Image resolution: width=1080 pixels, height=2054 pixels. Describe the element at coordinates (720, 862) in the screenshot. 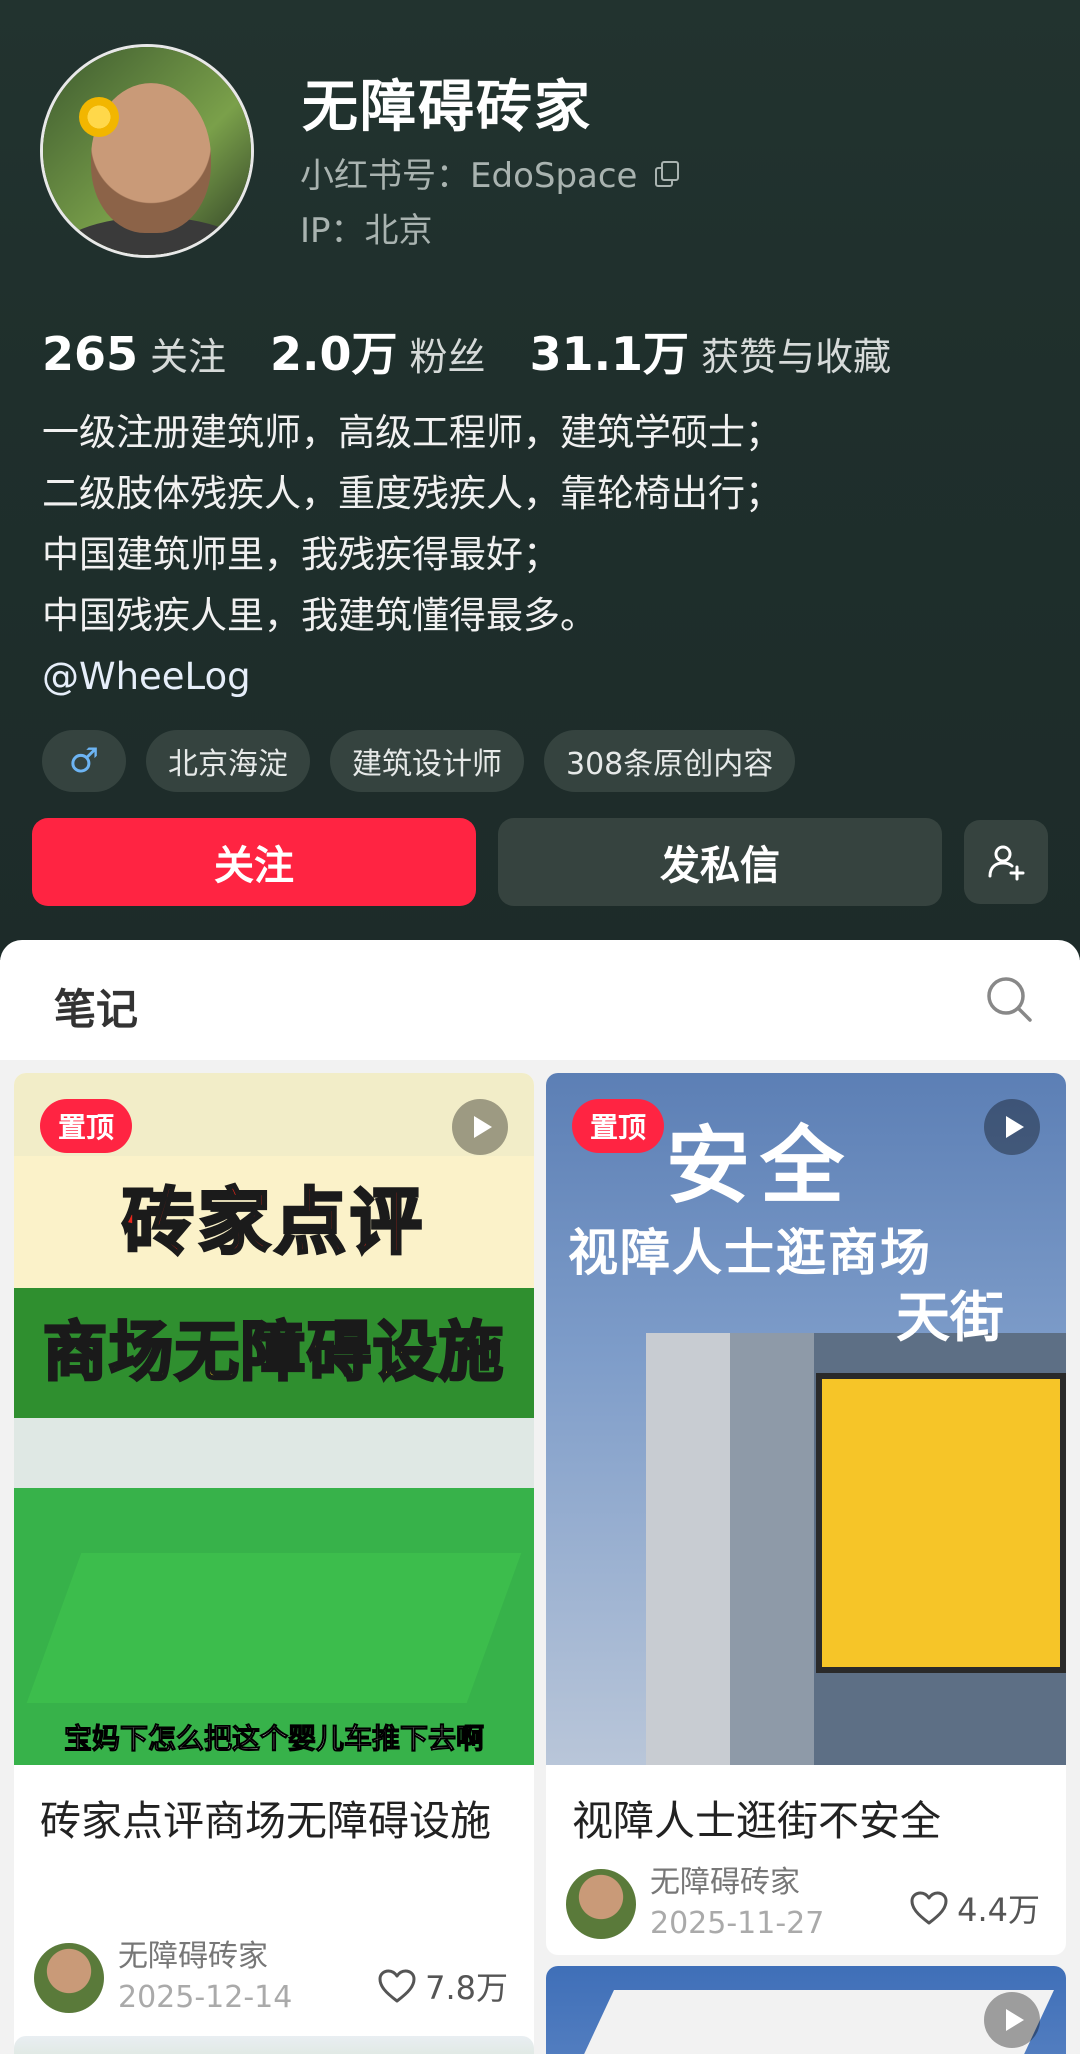

I see `message-button: 发私信` at that location.